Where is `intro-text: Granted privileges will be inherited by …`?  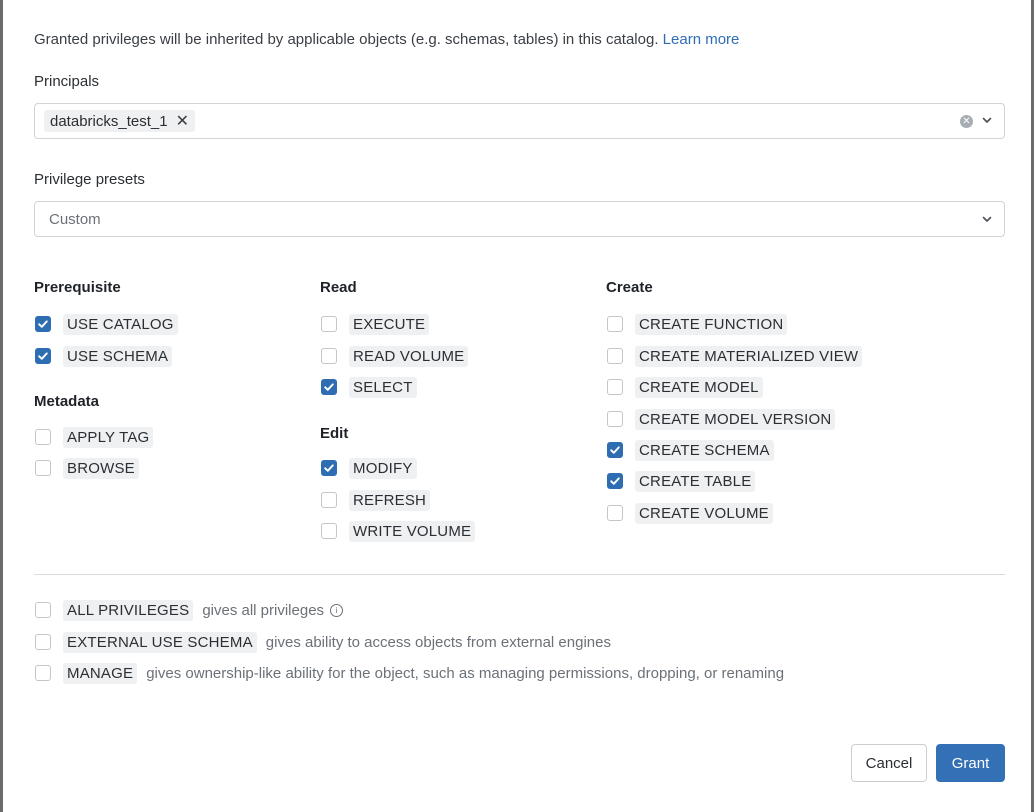
intro-text: Granted privileges will be inherited by … is located at coordinates (386, 39).